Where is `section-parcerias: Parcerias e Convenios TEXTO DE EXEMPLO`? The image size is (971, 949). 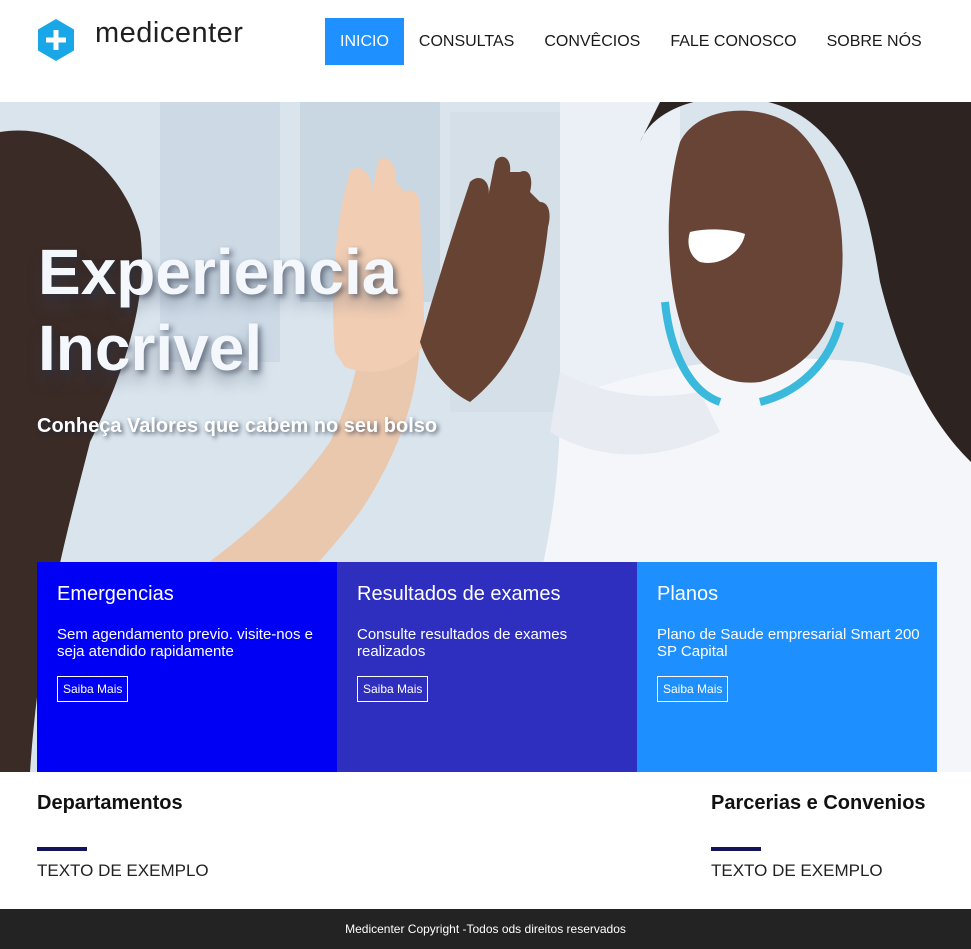 section-parcerias: Parcerias e Convenios TEXTO DE EXEMPLO is located at coordinates (818, 836).